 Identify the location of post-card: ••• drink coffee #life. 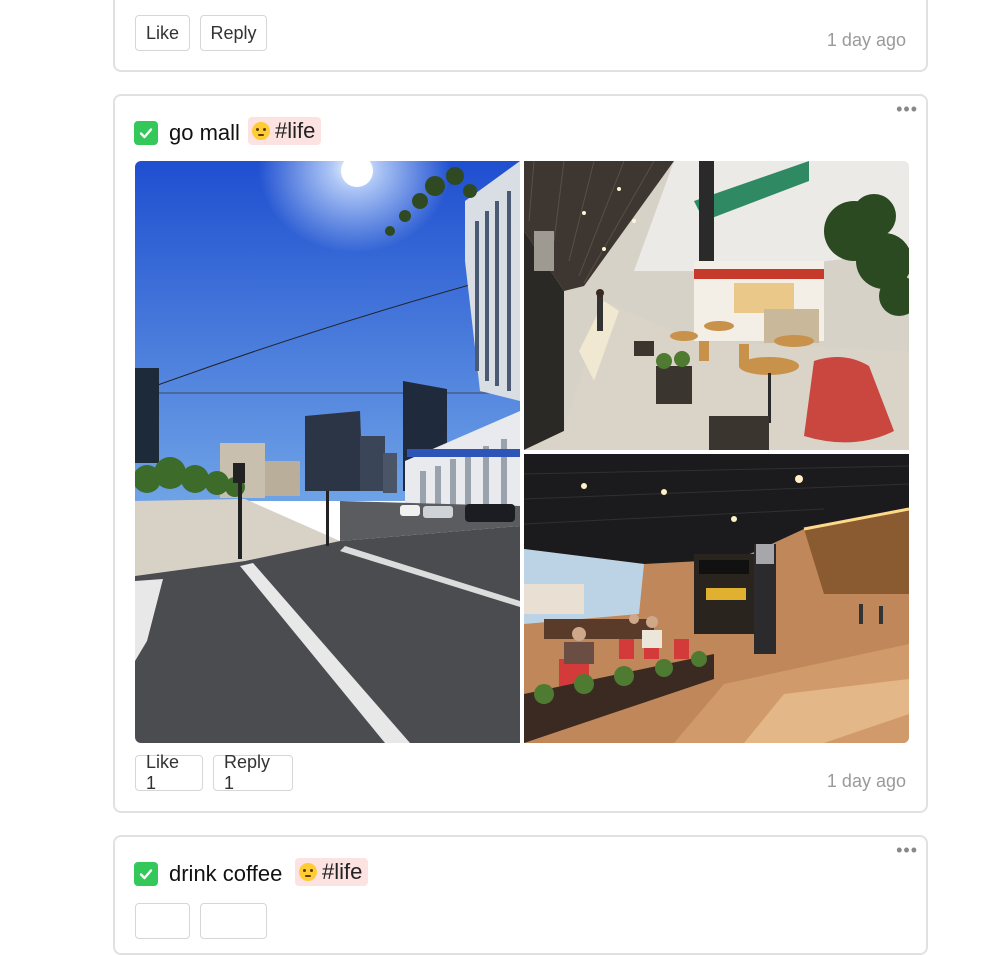
(520, 895).